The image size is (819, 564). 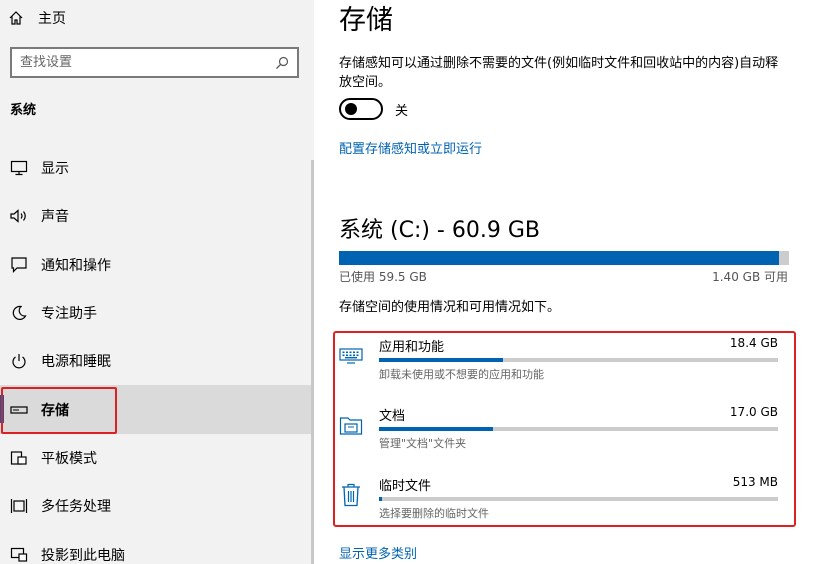 I want to click on sidebar-item-sound: 声音, so click(x=155, y=216).